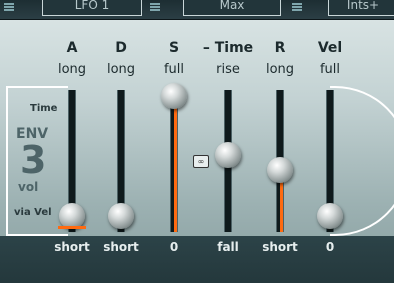 The height and width of the screenshot is (283, 394). I want to click on column-label: D, so click(121, 48).